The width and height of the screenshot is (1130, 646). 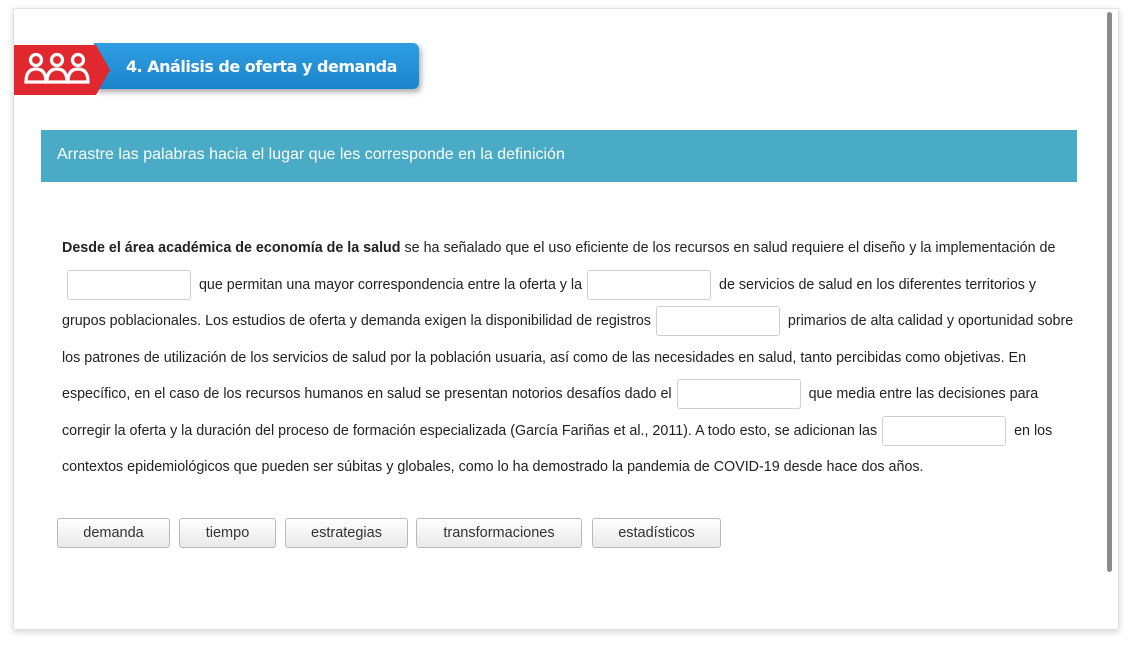 What do you see at coordinates (346, 533) in the screenshot?
I see `word-chip-estrategias: estrategias` at bounding box center [346, 533].